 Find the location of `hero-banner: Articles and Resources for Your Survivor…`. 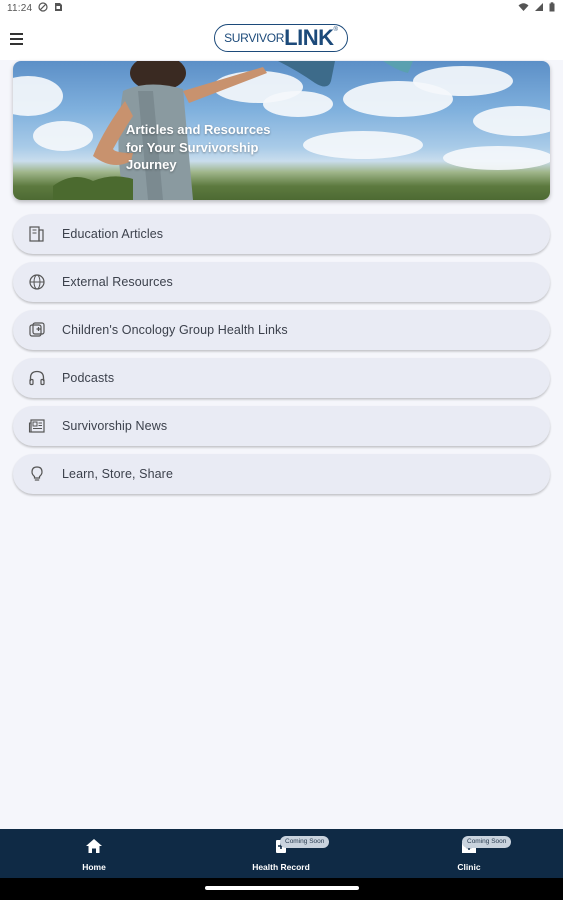

hero-banner: Articles and Resources for Your Survivor… is located at coordinates (281, 130).